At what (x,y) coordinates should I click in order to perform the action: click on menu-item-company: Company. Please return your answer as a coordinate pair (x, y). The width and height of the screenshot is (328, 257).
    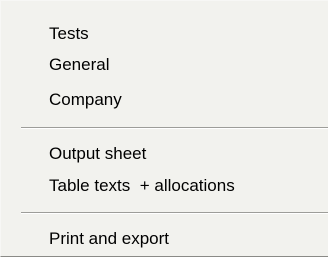
    Looking at the image, I should click on (85, 100).